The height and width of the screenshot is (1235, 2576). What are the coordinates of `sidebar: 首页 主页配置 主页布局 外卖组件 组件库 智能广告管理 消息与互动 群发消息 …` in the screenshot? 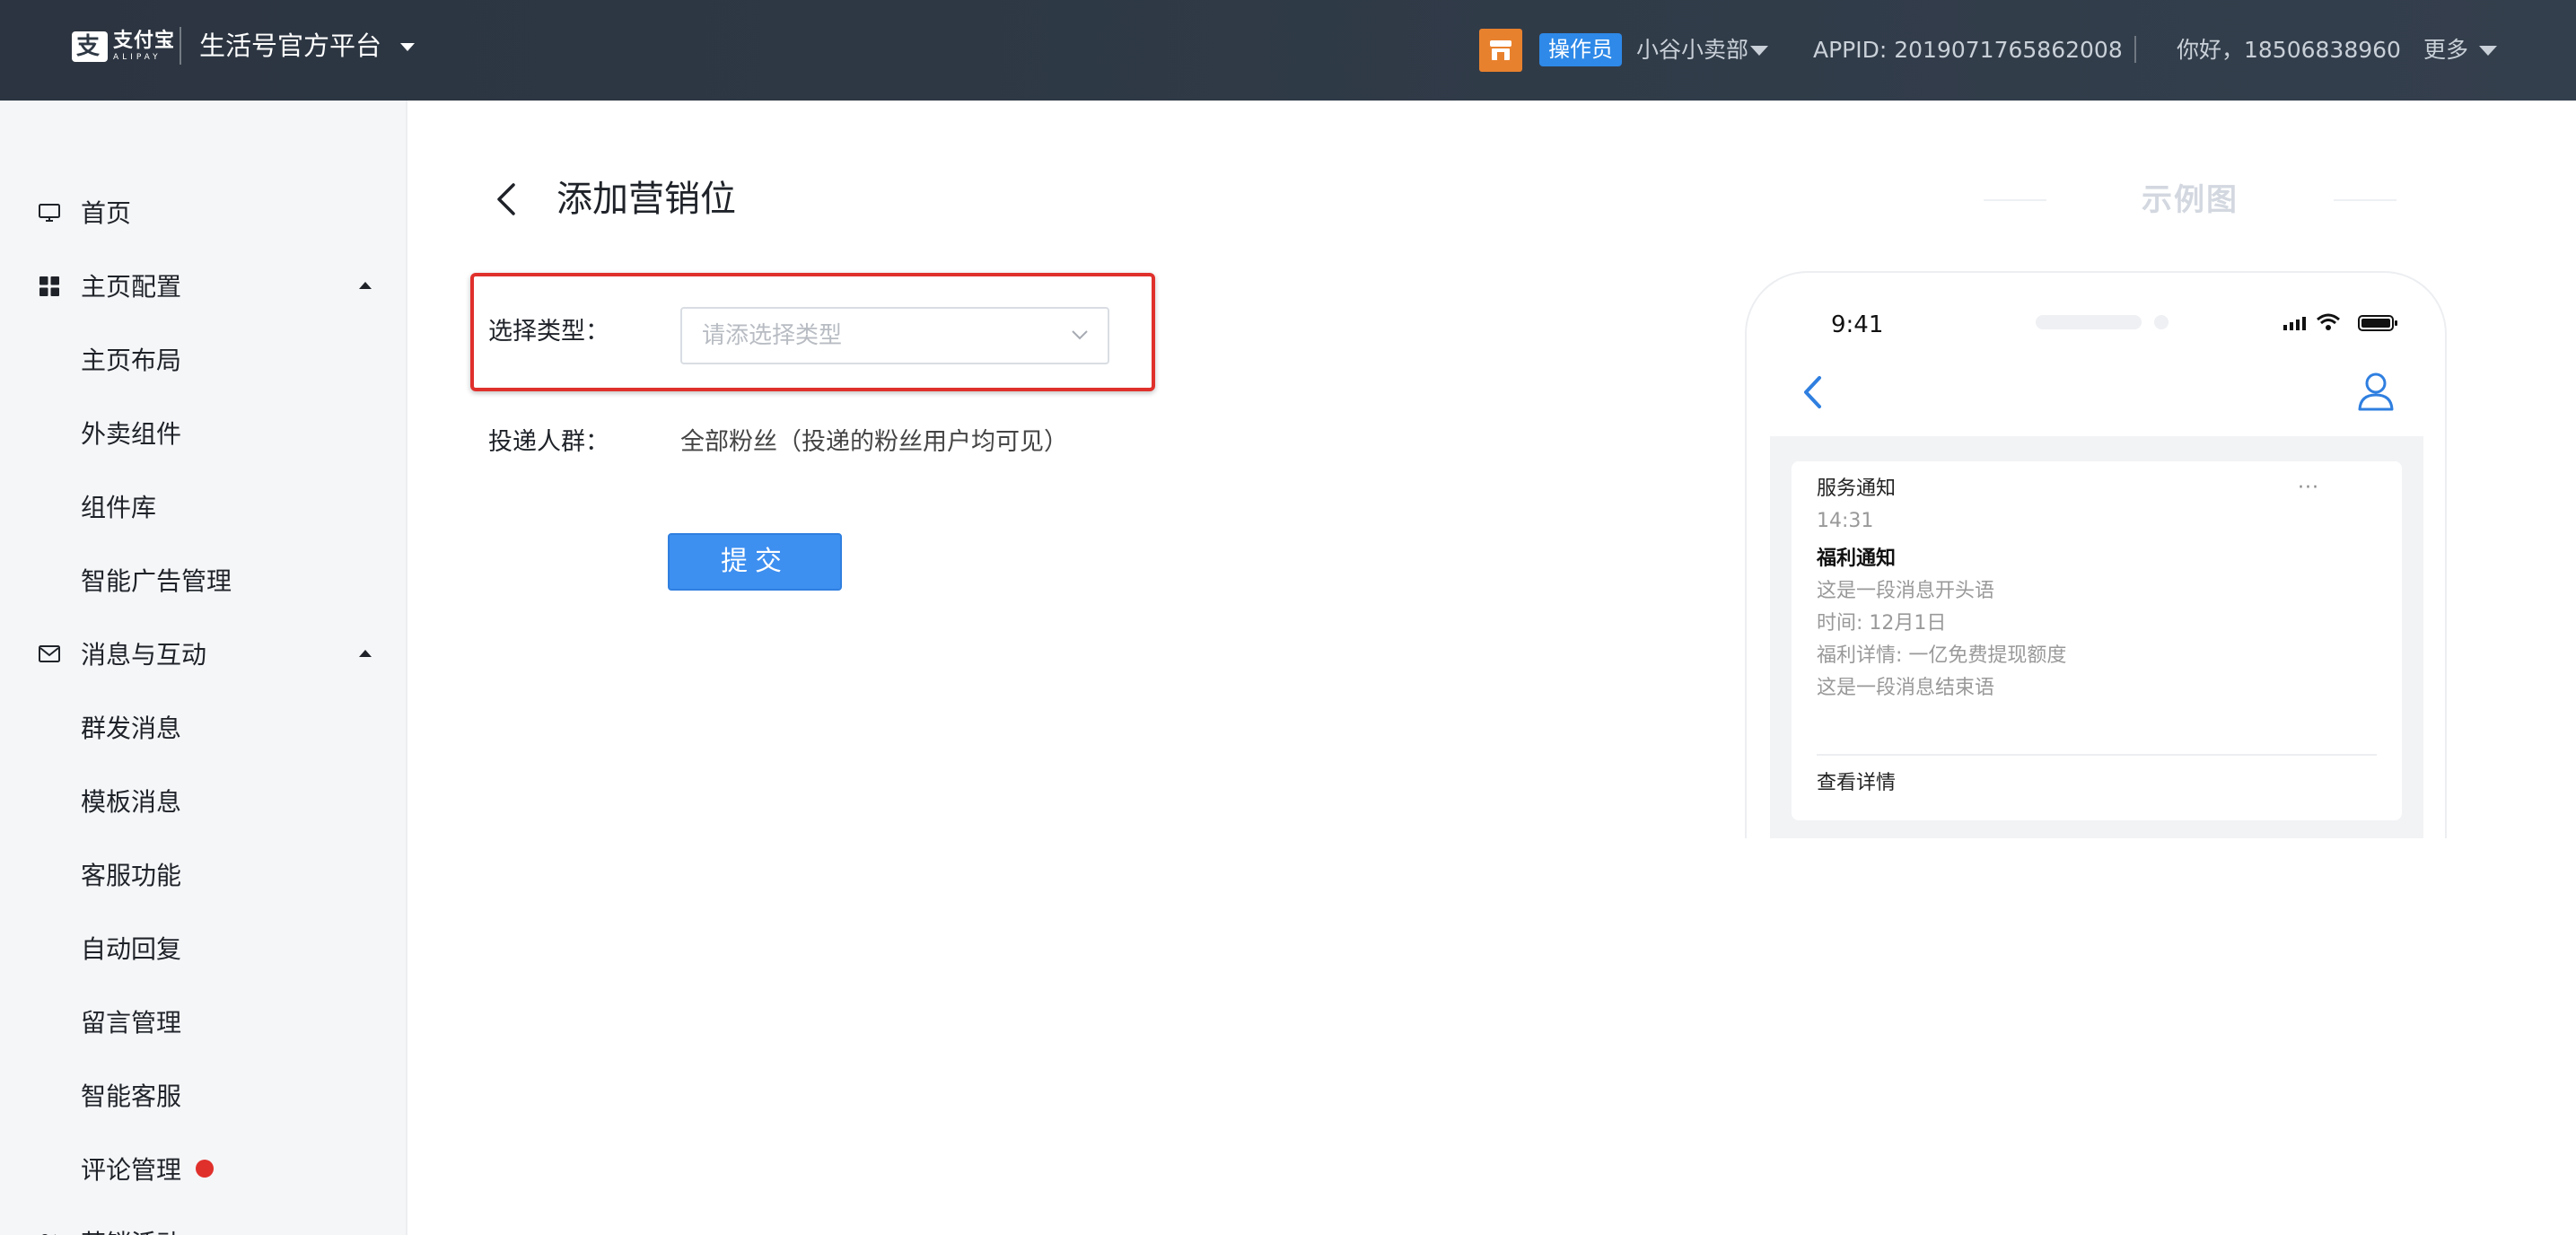 It's located at (203, 668).